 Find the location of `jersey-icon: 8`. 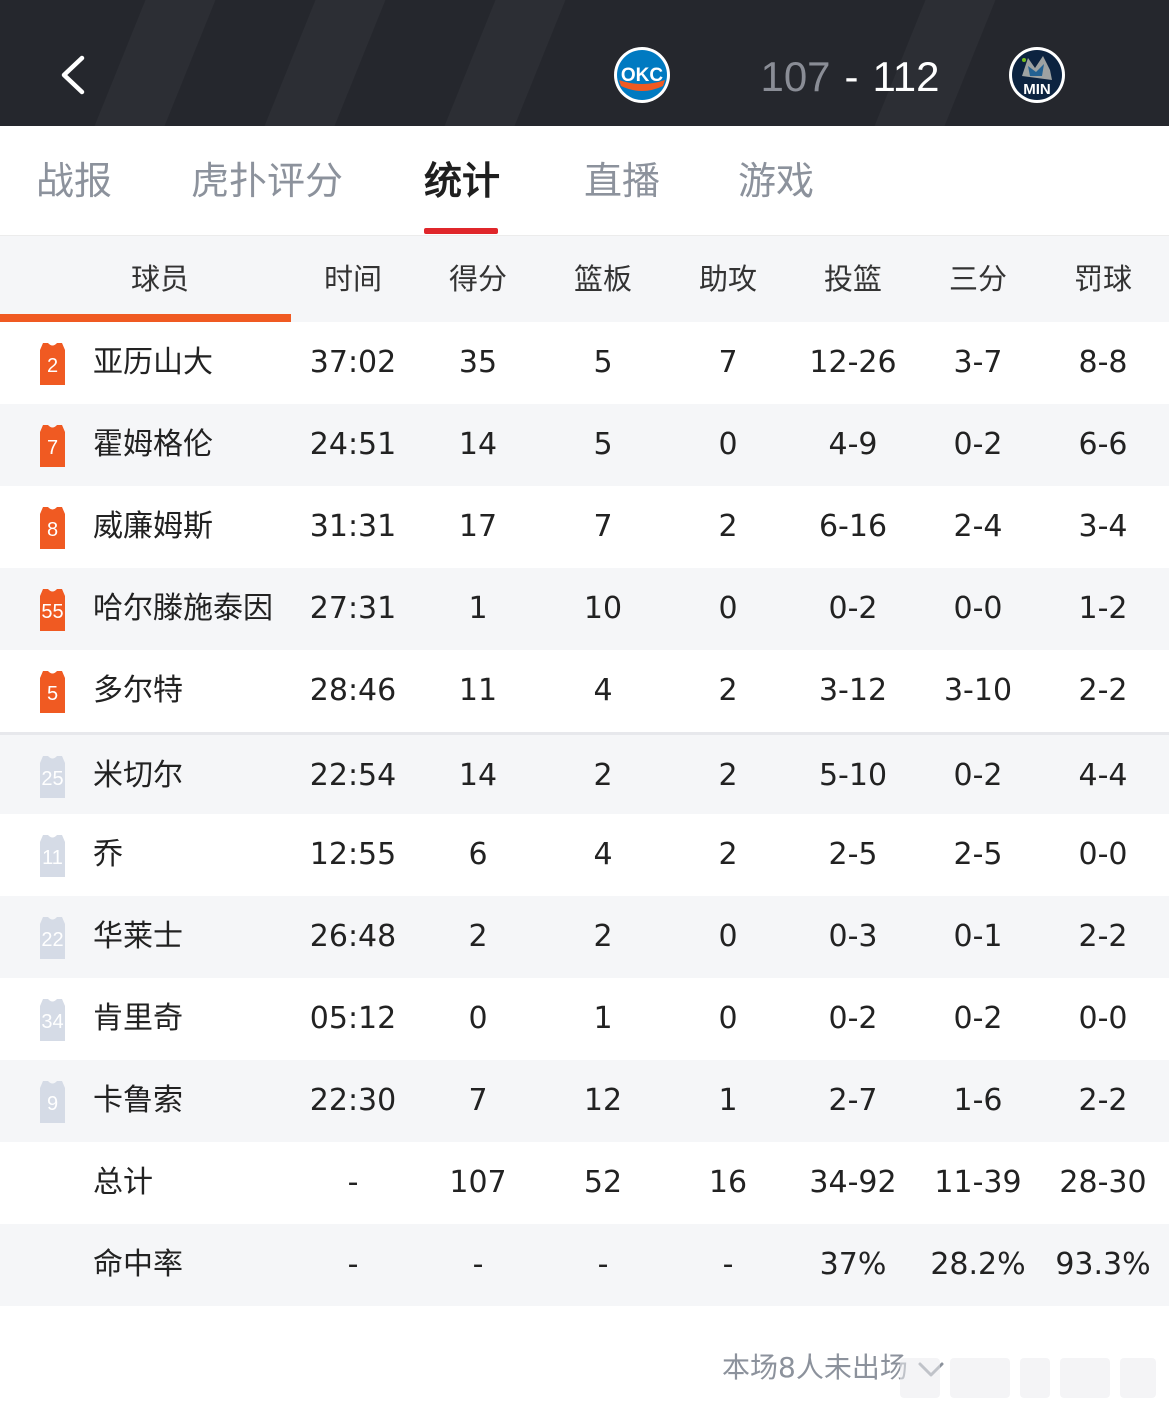

jersey-icon: 8 is located at coordinates (52, 528).